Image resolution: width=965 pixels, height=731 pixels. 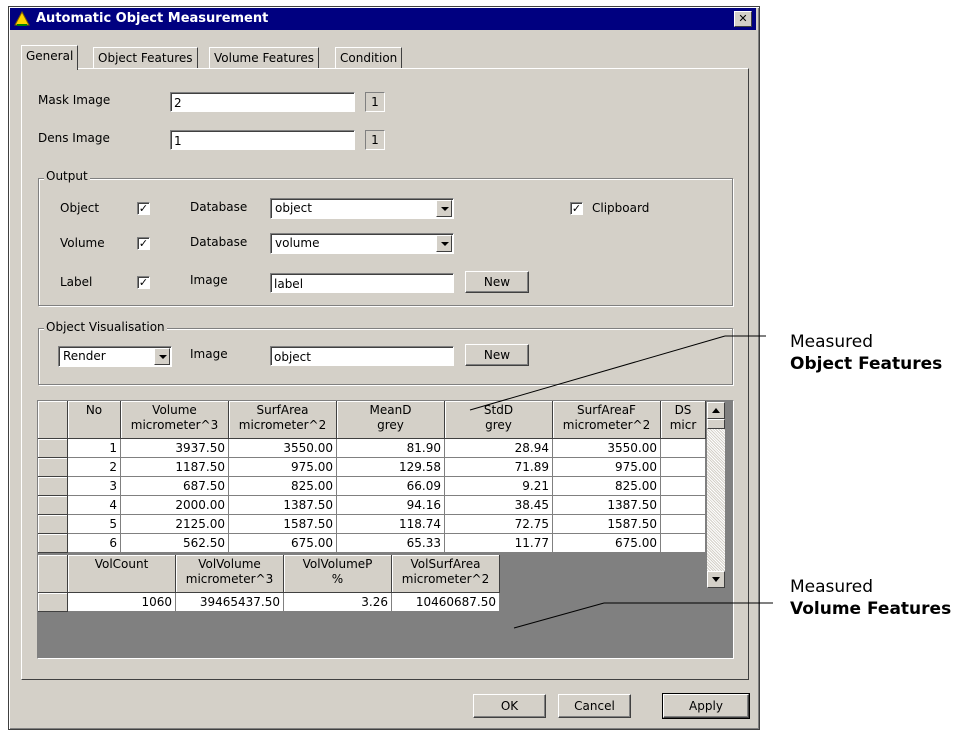 I want to click on object-features-annotation: Measured Object Features, so click(x=866, y=353).